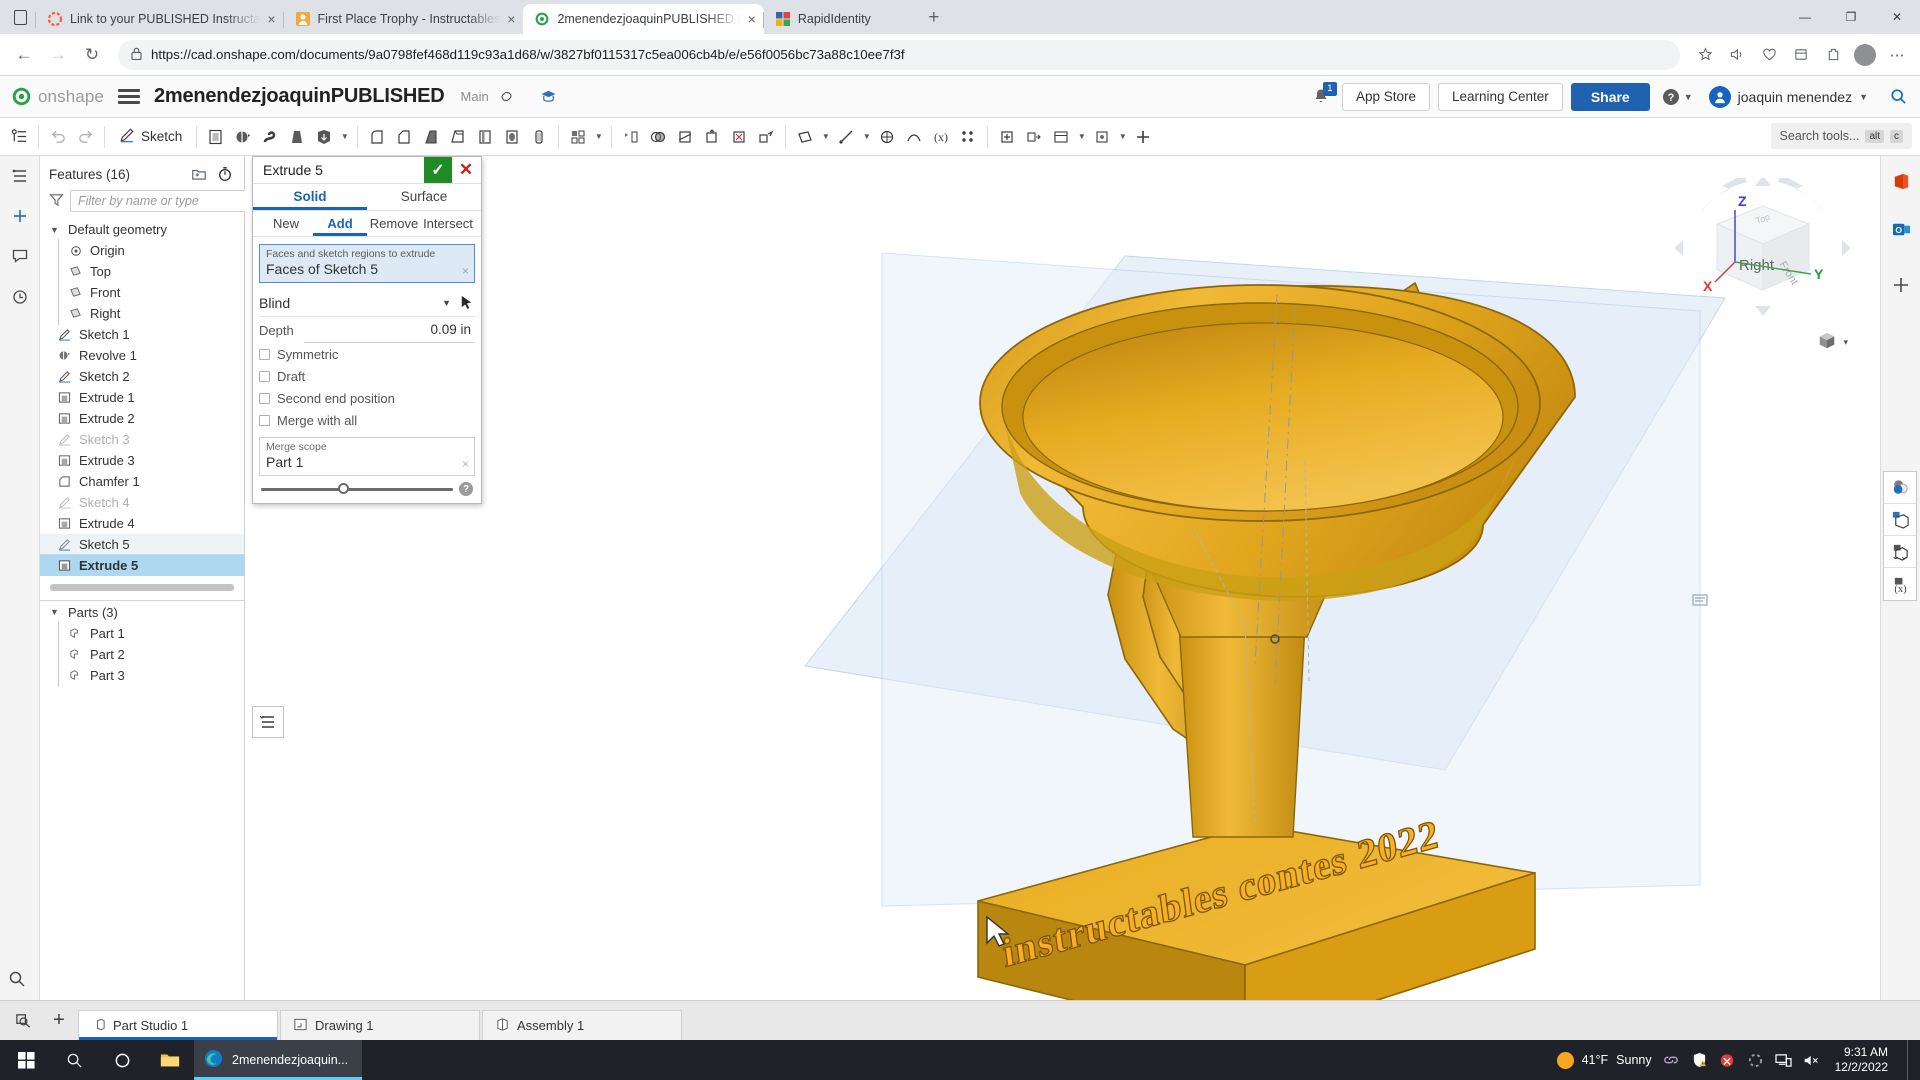 This screenshot has height=1080, width=1920. Describe the element at coordinates (142, 481) in the screenshot. I see `tree-item-chamfer-1: Chamfer 1` at that location.